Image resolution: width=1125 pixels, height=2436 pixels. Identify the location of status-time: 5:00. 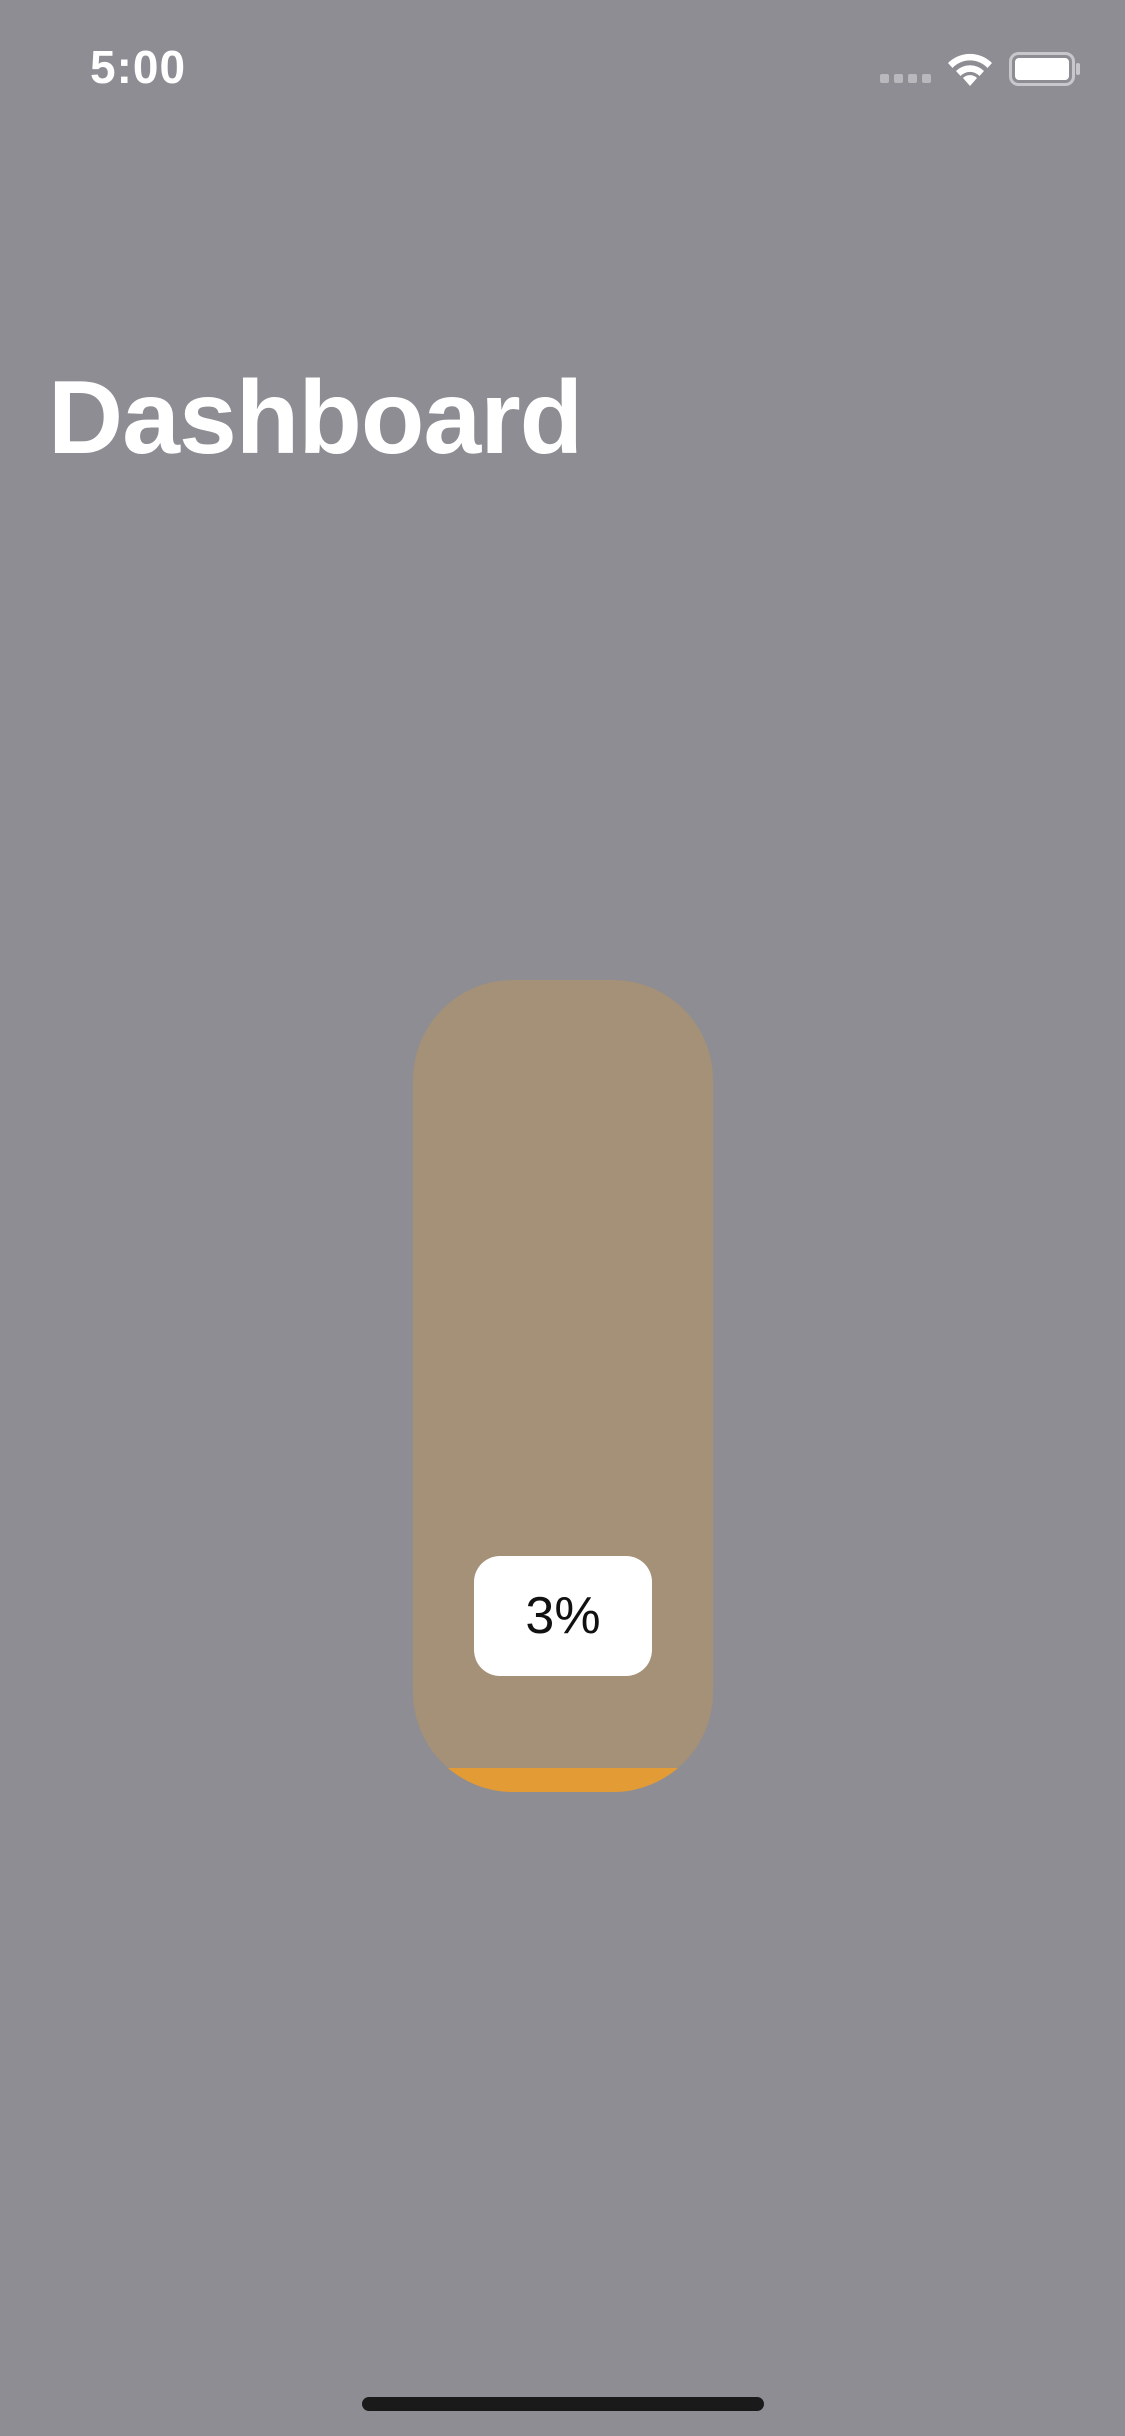
(138, 67).